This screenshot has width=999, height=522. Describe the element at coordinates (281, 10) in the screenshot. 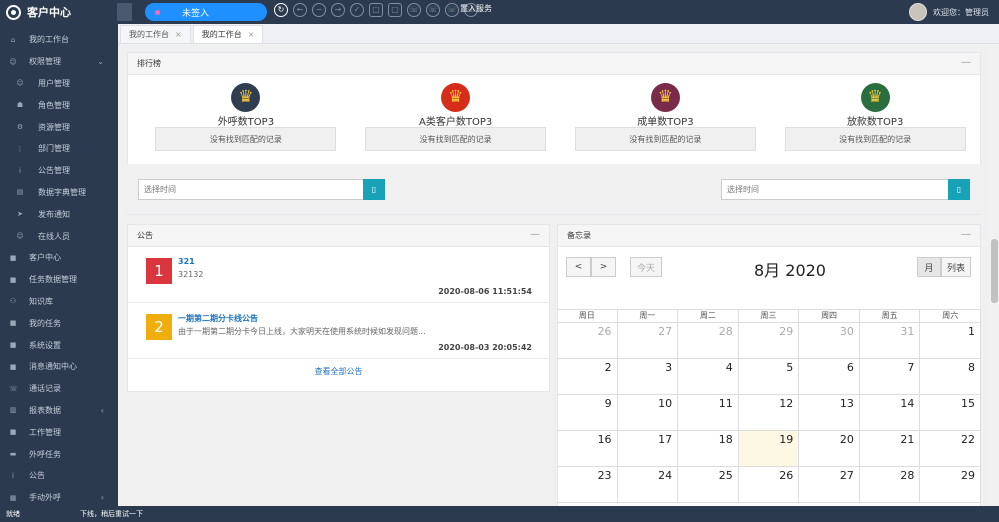

I see `refresh-icon: ↻` at that location.